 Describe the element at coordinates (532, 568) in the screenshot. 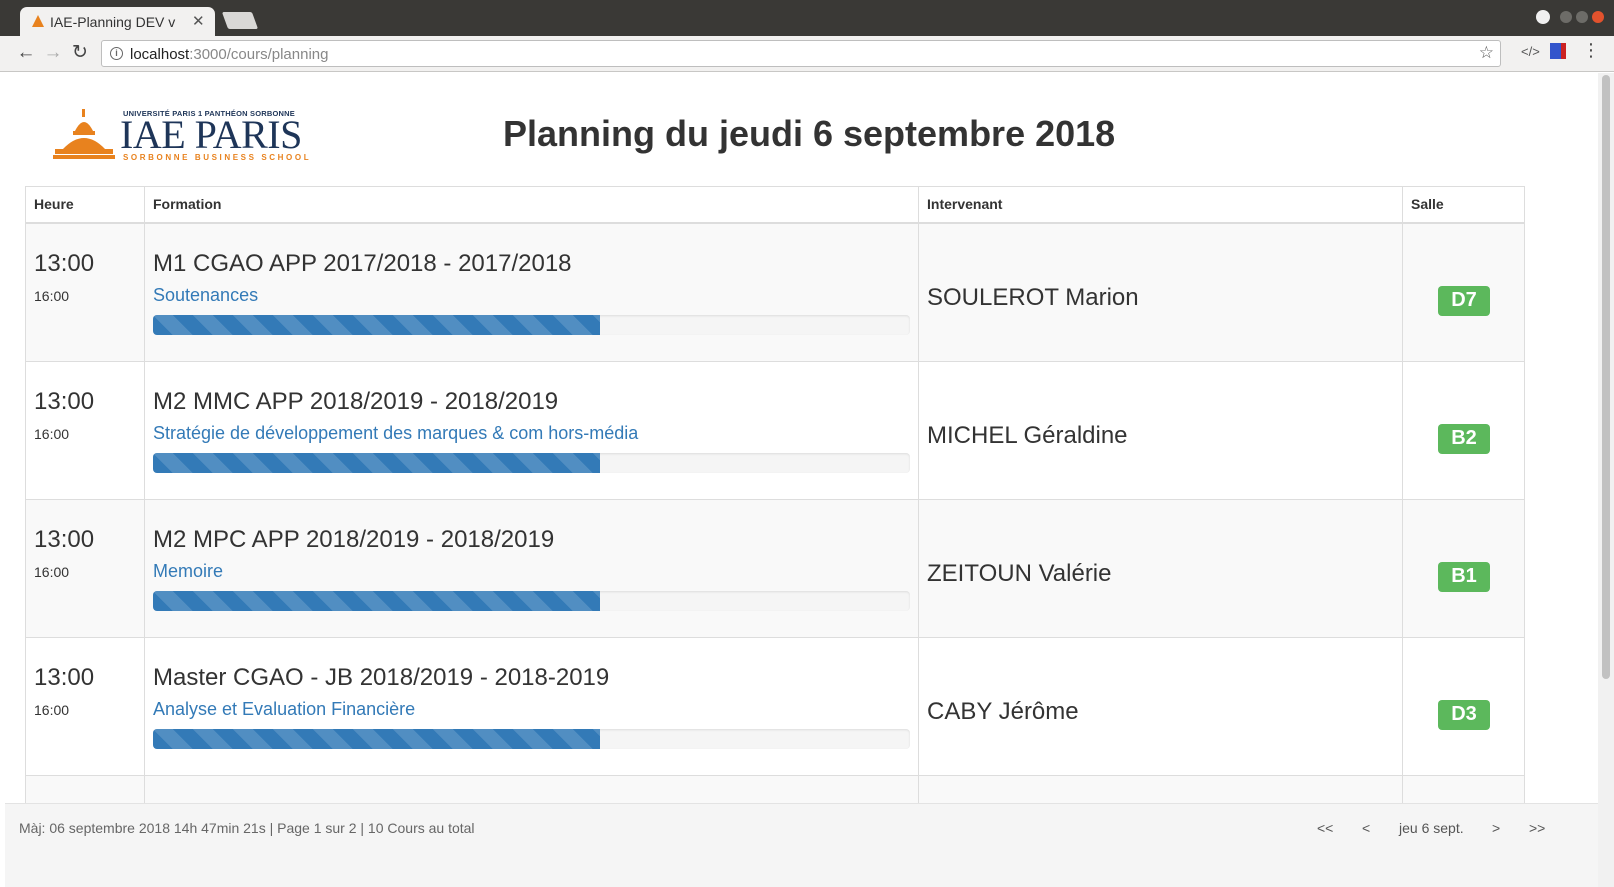

I see `formation-cell: M2 MPC APP 2018/2019 - 2018/2019 Memoire` at that location.